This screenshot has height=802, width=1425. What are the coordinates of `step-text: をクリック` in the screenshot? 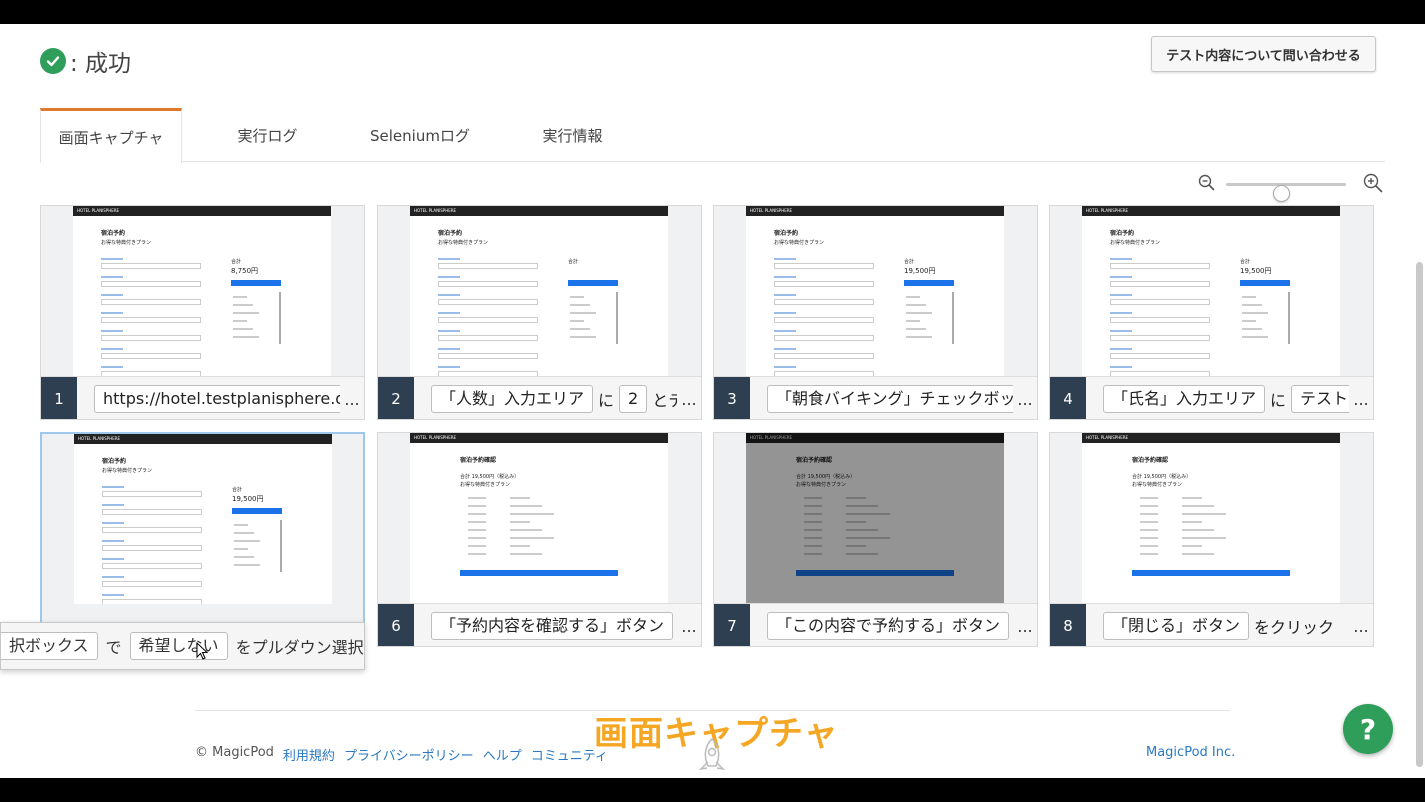 It's located at (1294, 627).